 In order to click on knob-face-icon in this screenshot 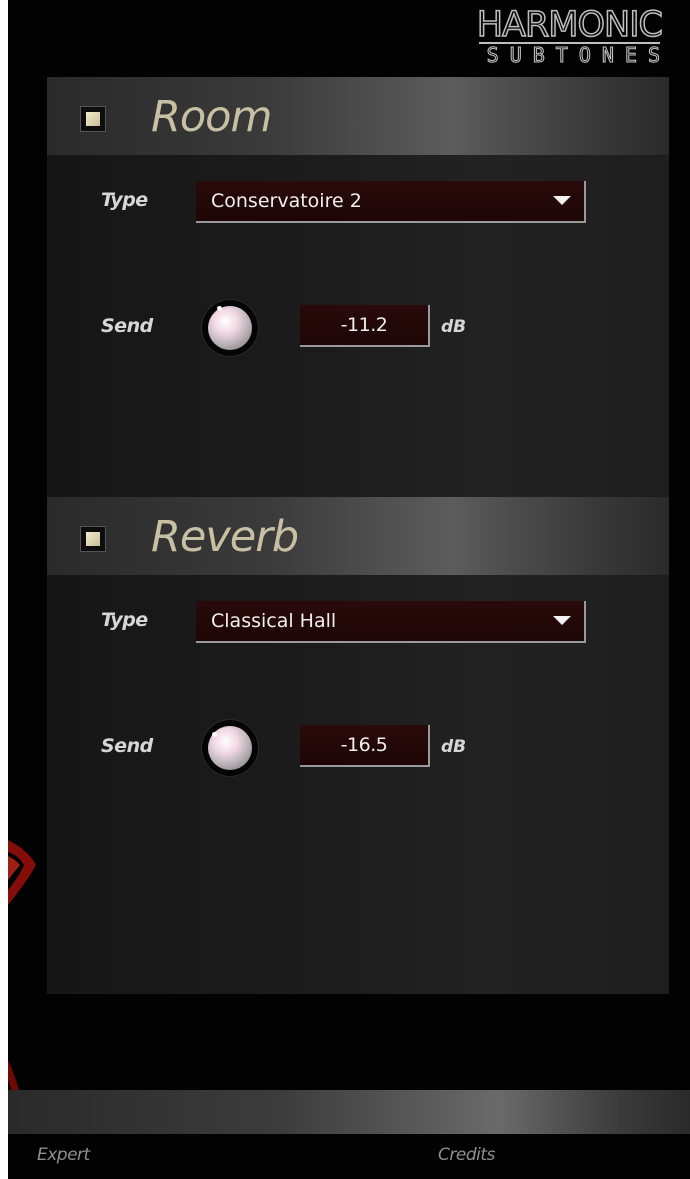, I will do `click(230, 328)`.